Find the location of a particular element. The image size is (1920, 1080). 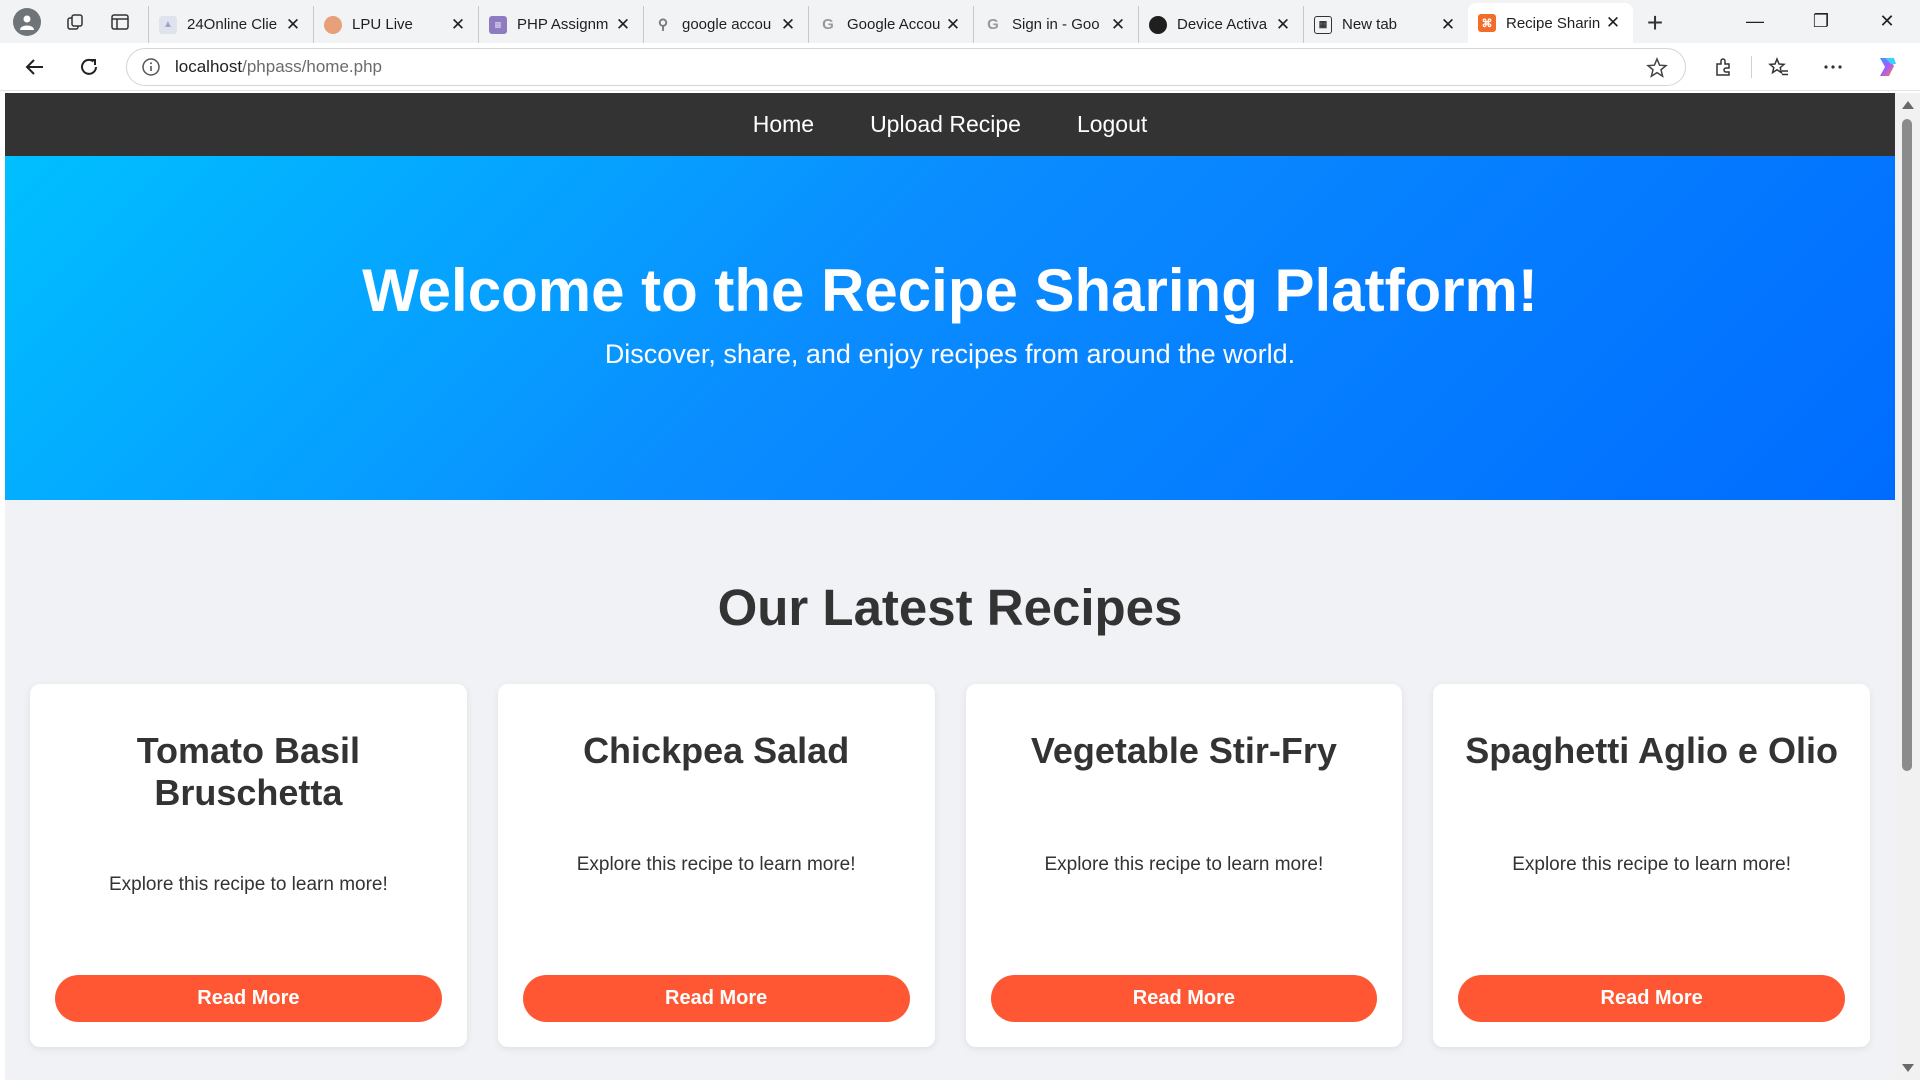

browser-tab: G Sign in - Goo ✕ is located at coordinates (1055, 24).